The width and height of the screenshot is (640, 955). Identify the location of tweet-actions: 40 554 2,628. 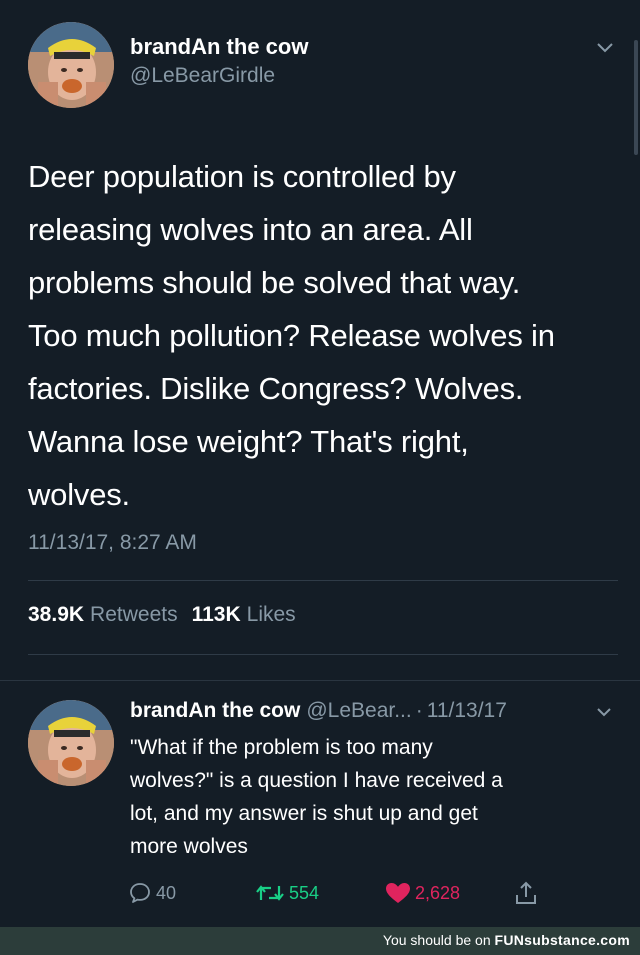
(320, 892).